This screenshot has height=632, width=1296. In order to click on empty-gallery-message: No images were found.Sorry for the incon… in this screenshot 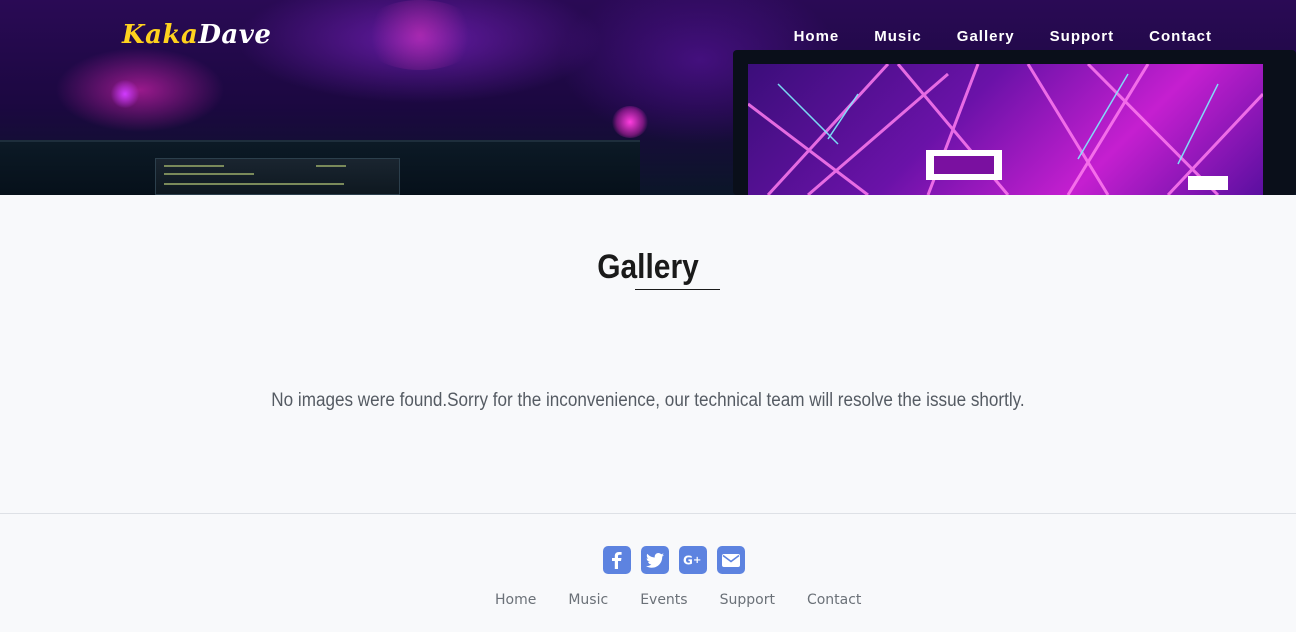, I will do `click(648, 400)`.